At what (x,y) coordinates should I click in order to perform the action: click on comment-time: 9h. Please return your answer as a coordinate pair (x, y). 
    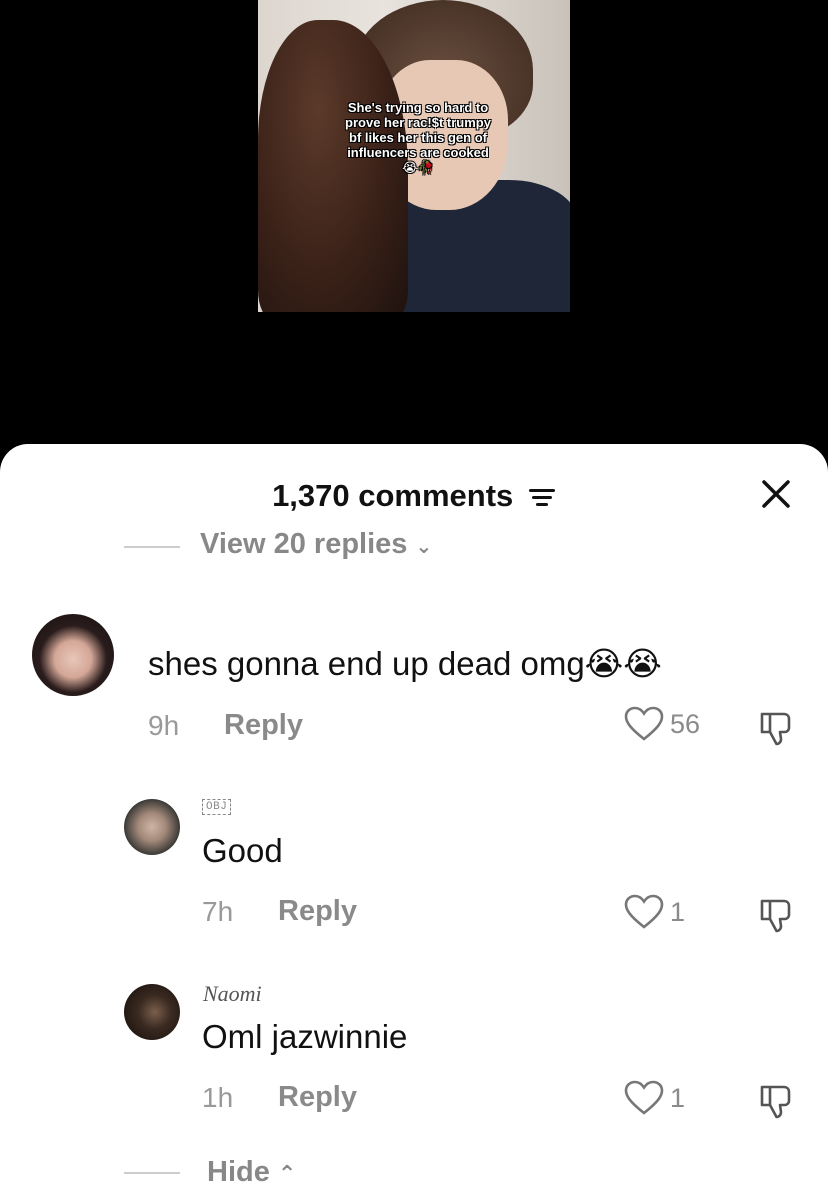
    Looking at the image, I should click on (164, 725).